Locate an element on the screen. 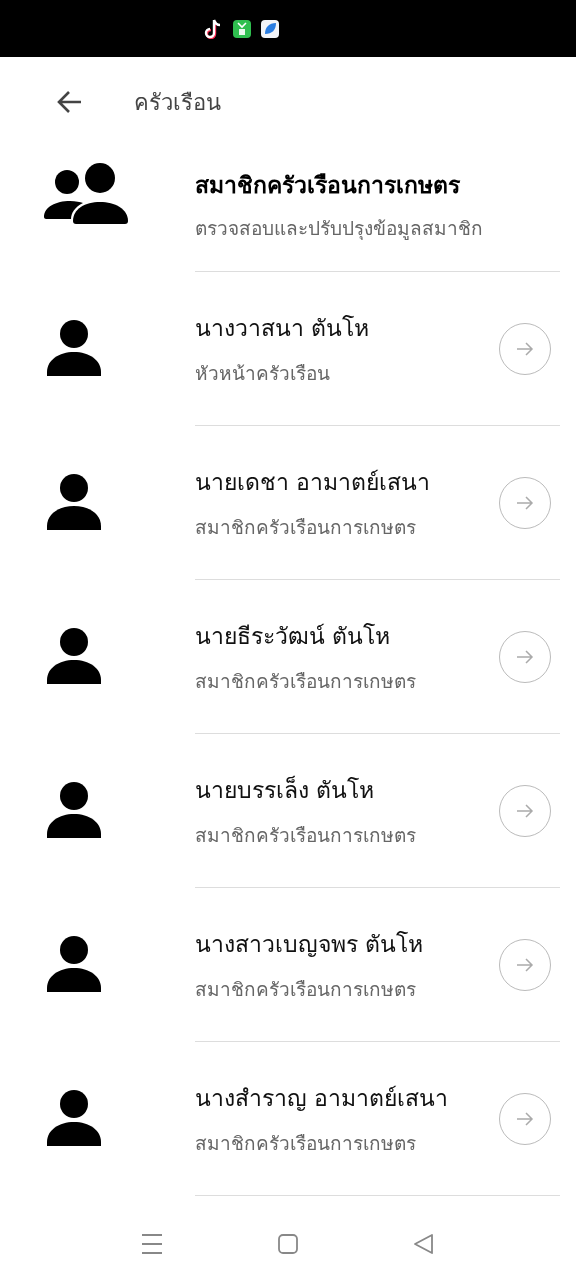 Image resolution: width=576 pixels, height=1280 pixels. page-title: ครัวเรือน is located at coordinates (177, 102).